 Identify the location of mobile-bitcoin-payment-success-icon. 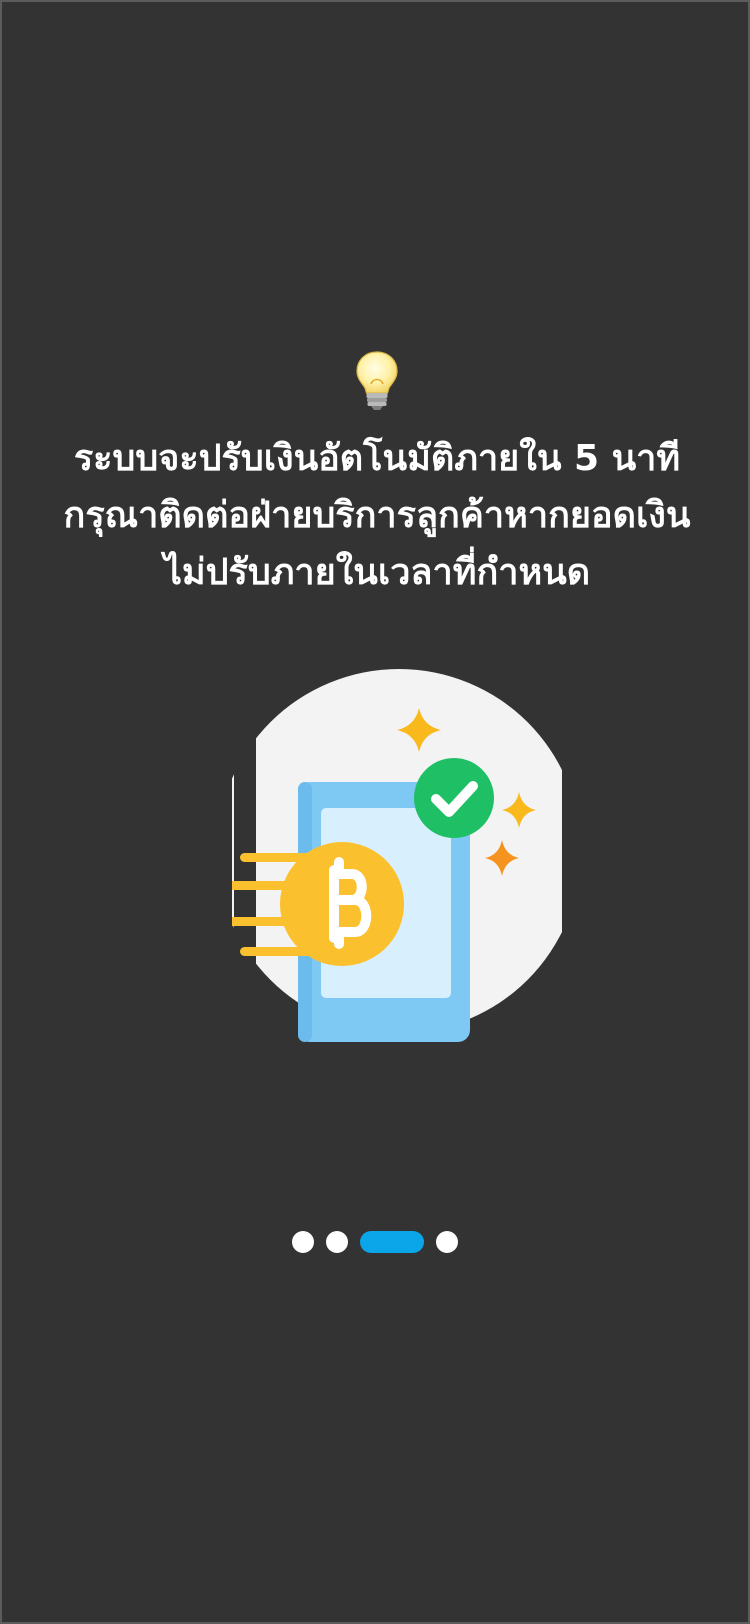
(397, 852).